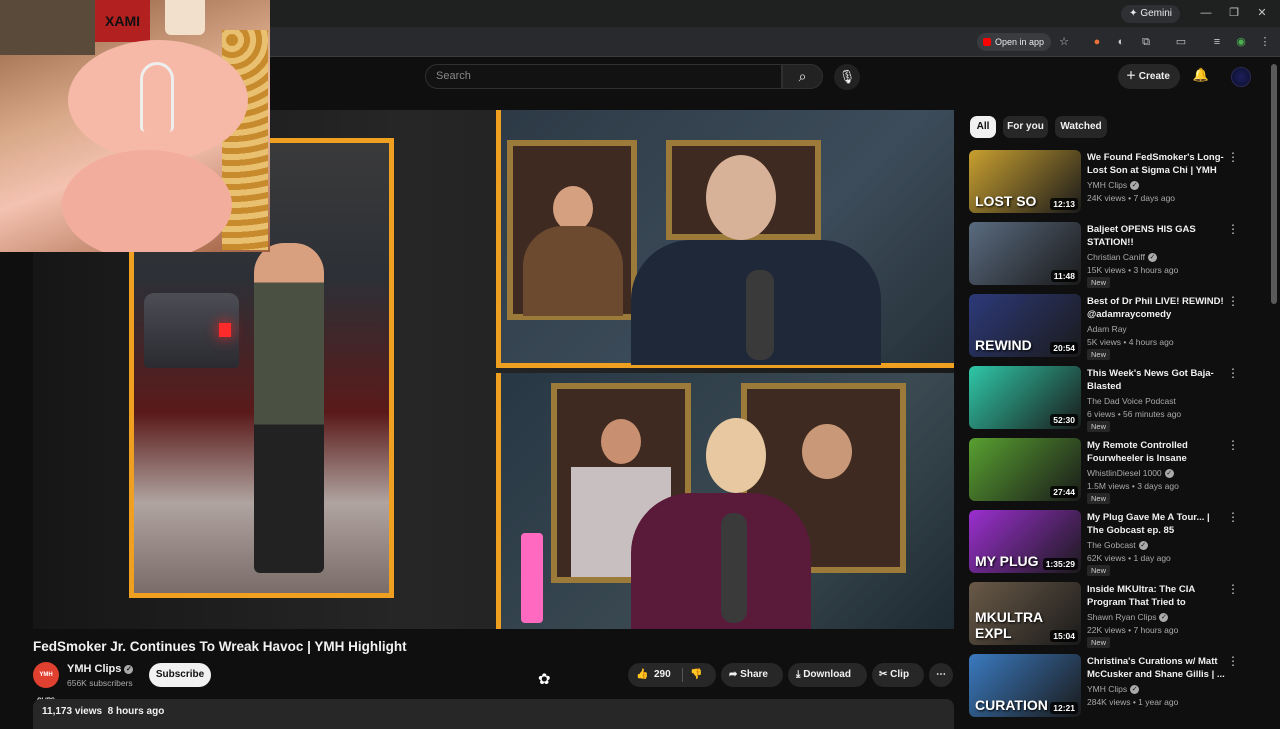  What do you see at coordinates (1131, 401) in the screenshot?
I see `channel-name: The Dad Voice Podcast` at bounding box center [1131, 401].